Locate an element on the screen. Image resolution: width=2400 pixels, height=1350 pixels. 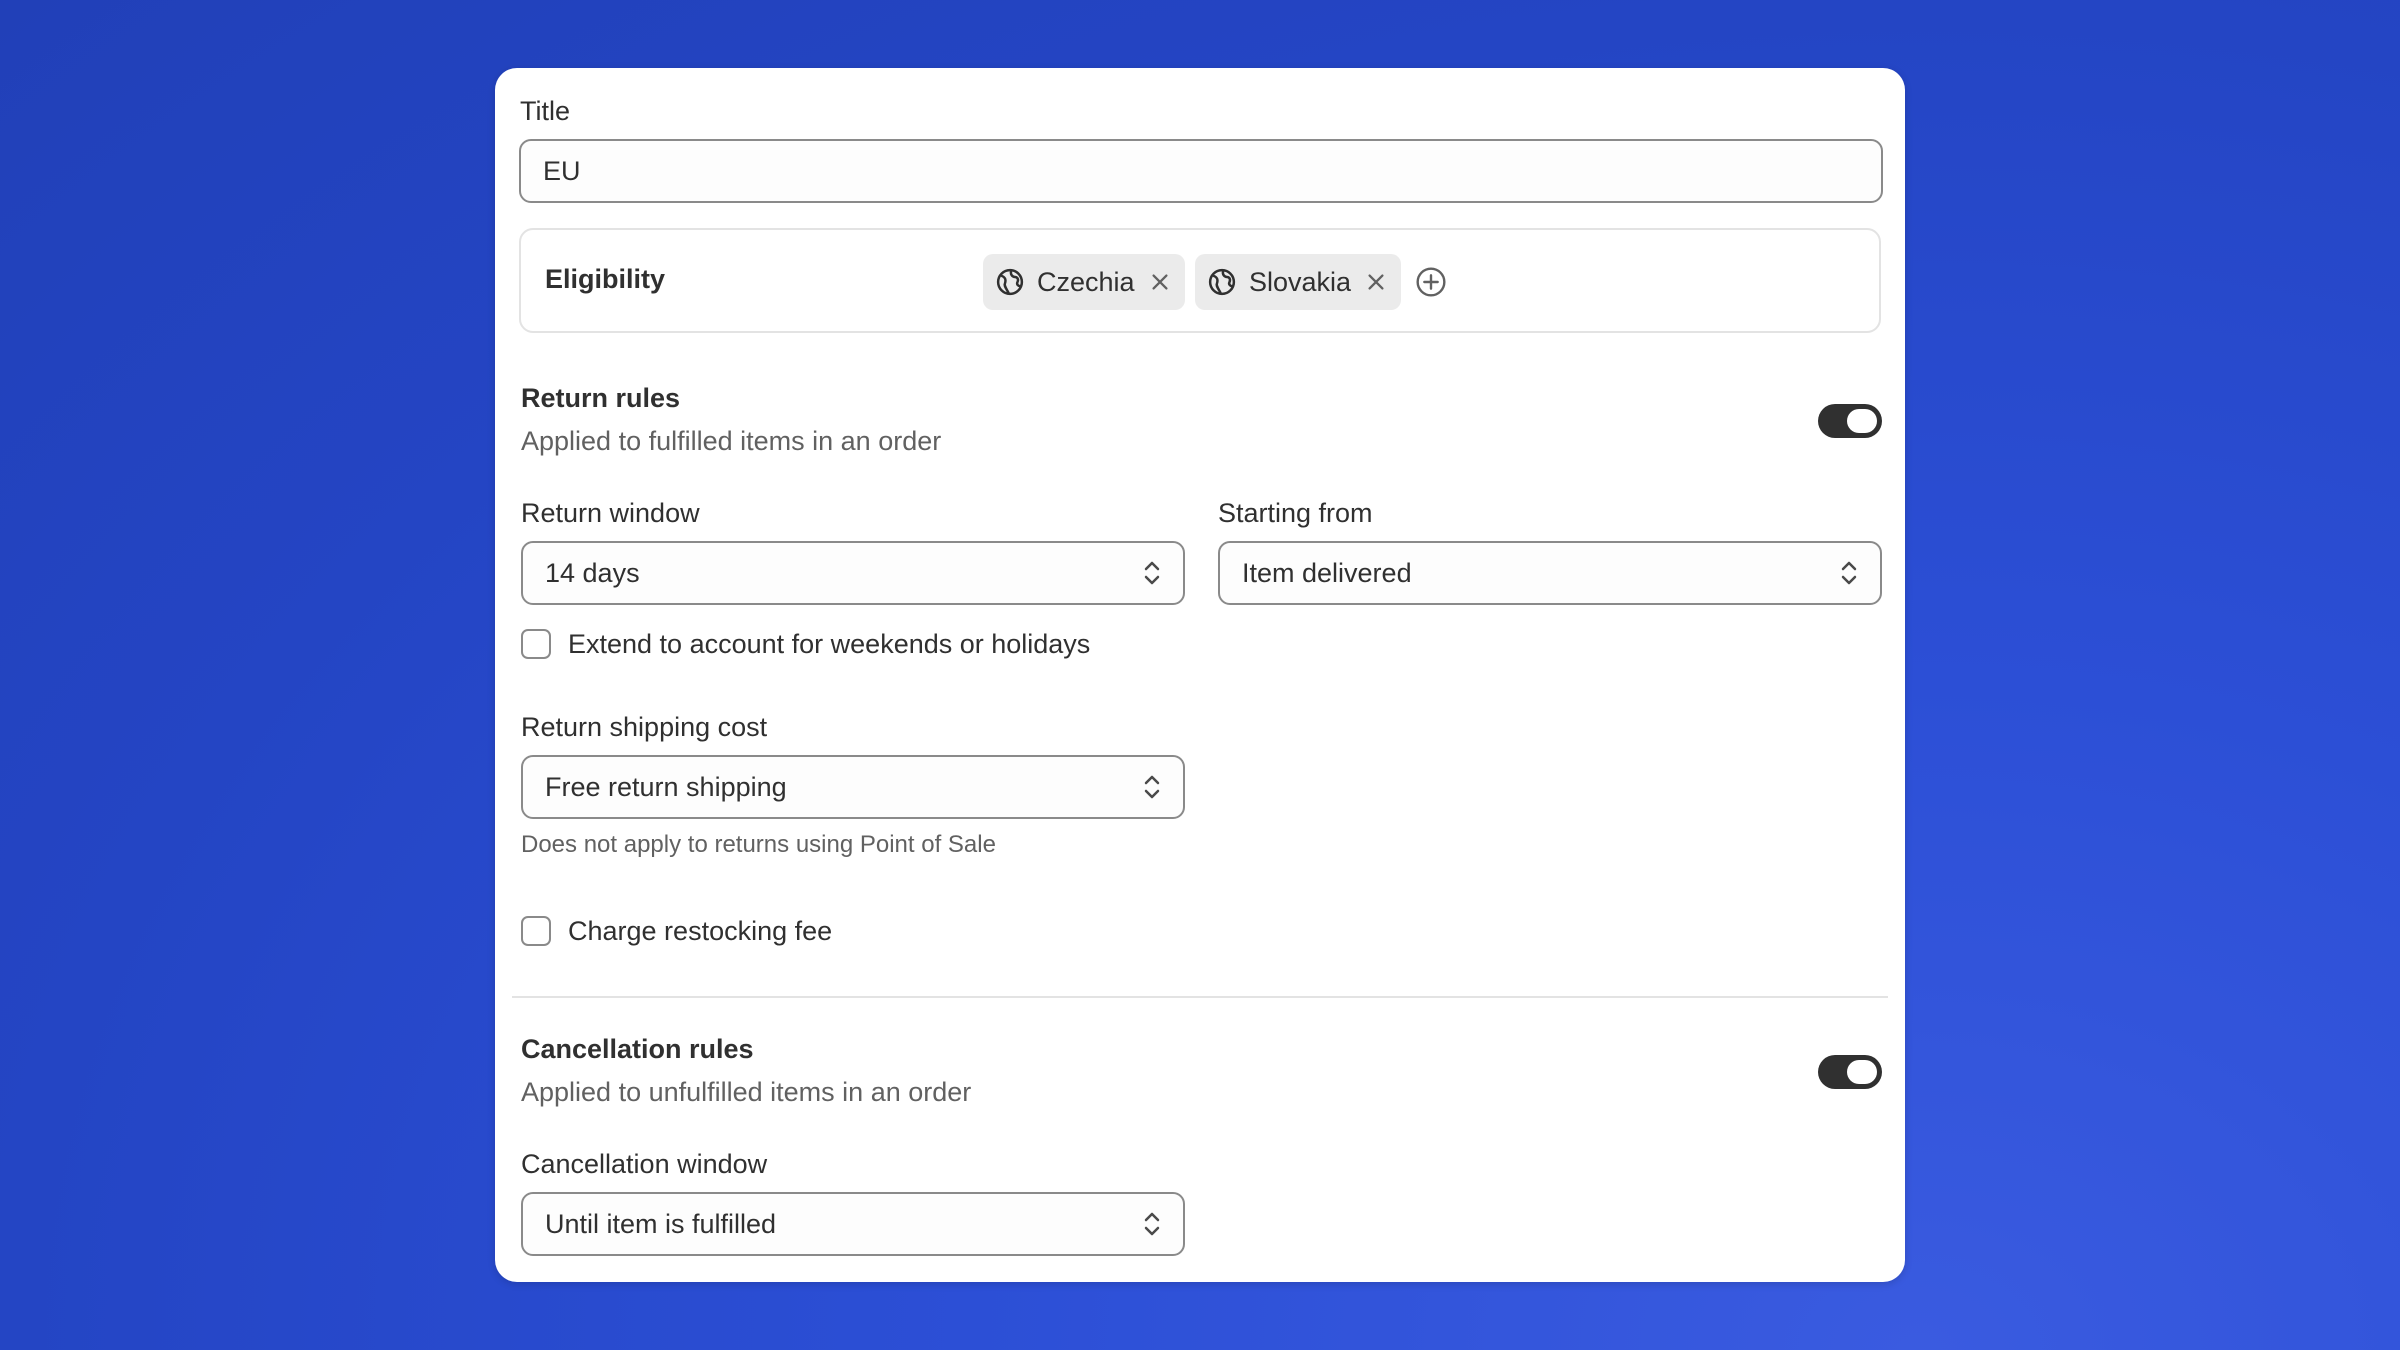
restocking-checkbox-label: Charge restocking fee is located at coordinates (700, 931).